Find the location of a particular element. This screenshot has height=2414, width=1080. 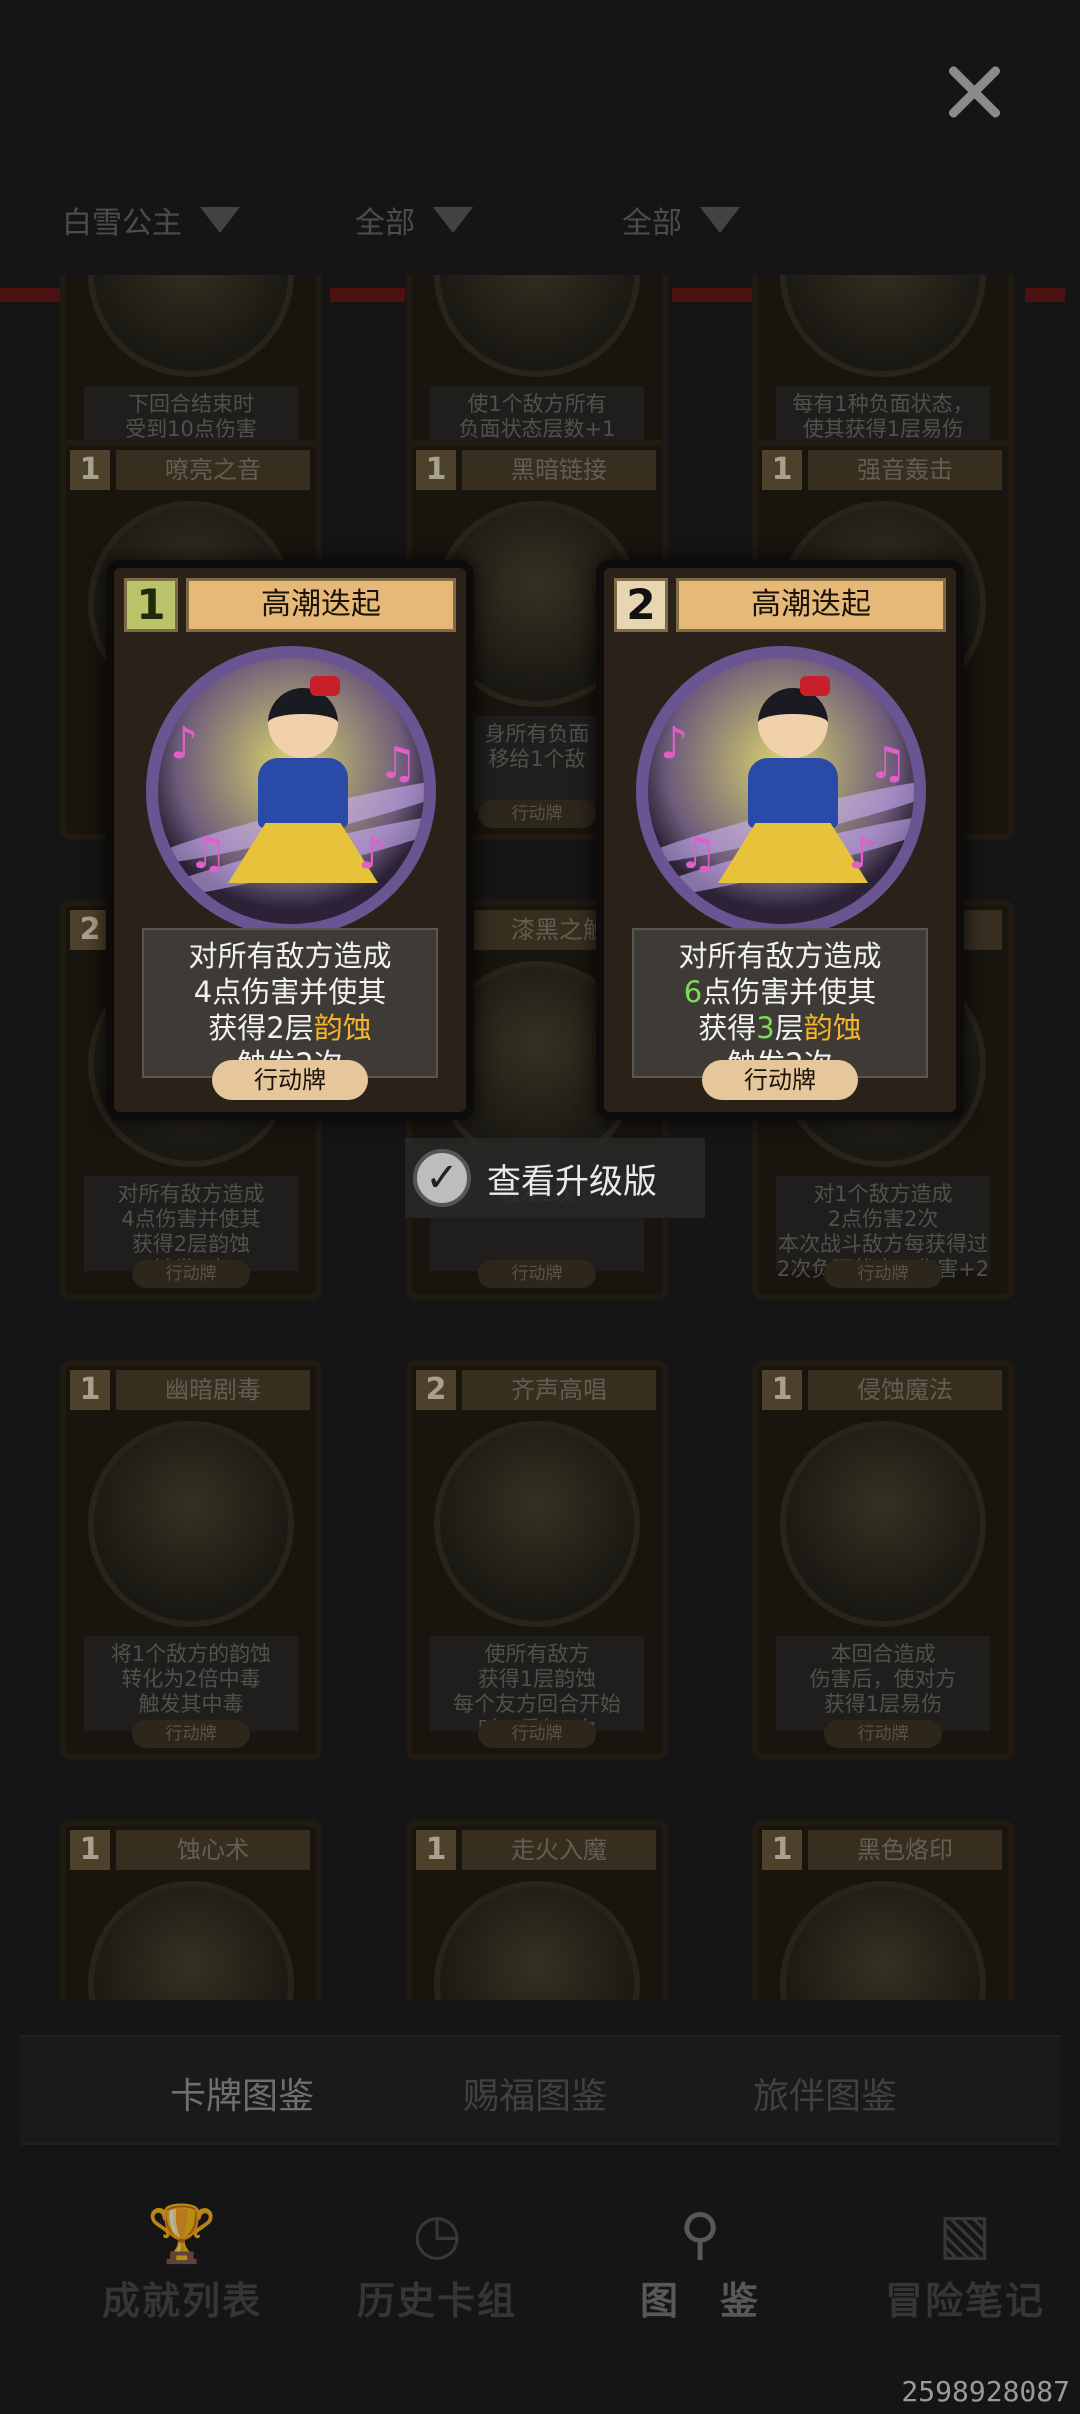

card-cost: 2 is located at coordinates (641, 605).